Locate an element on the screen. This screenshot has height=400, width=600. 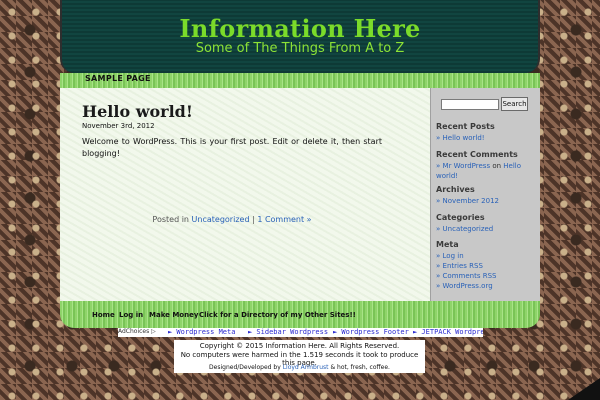
archives-title: Archives is located at coordinates (455, 189).